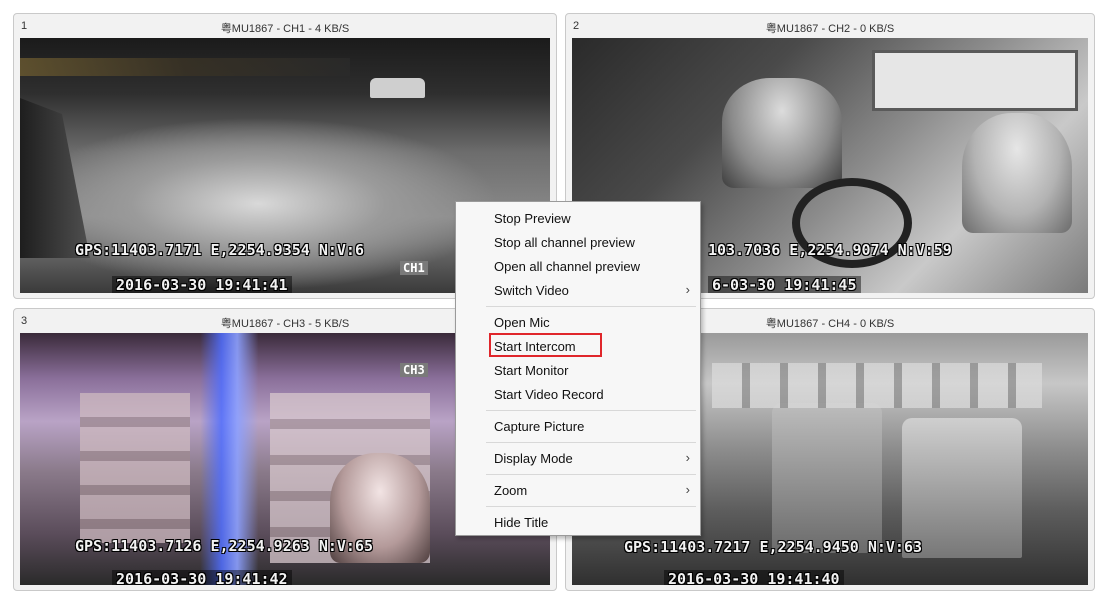 The height and width of the screenshot is (599, 1108). I want to click on gps-overlay: GPS:11403.7171 E,2254.9354 N:V:6, so click(219, 250).